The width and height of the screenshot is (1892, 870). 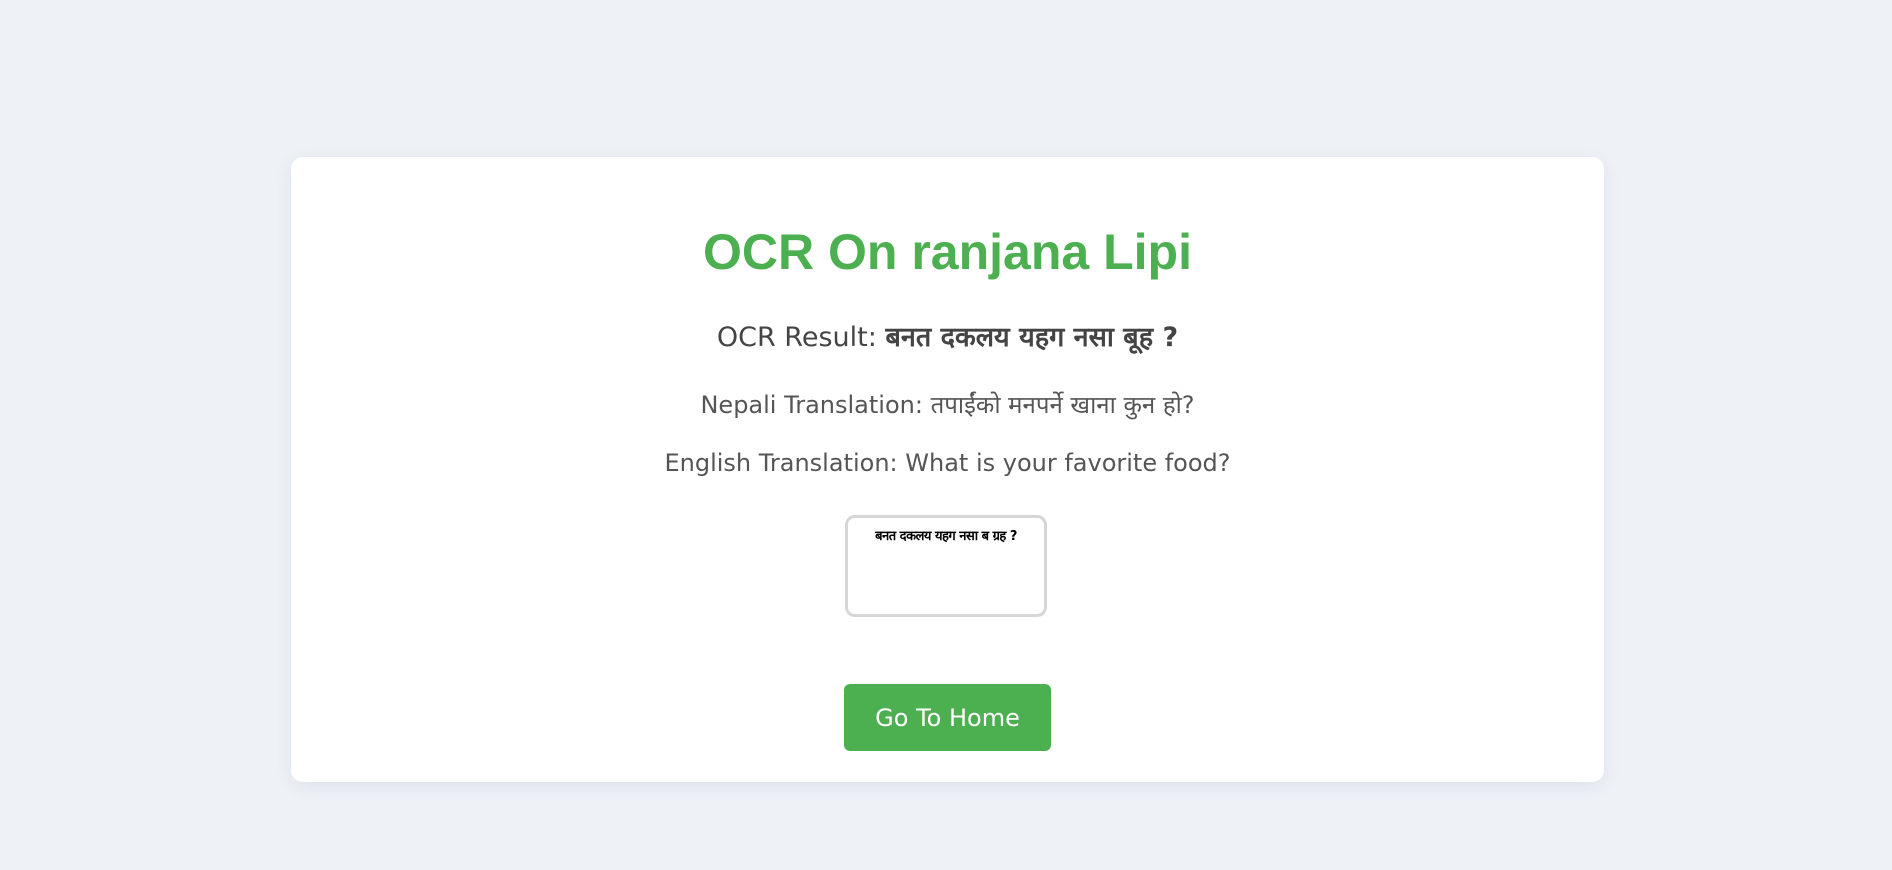 What do you see at coordinates (796, 337) in the screenshot?
I see `ocr-result-label: OCR Result:` at bounding box center [796, 337].